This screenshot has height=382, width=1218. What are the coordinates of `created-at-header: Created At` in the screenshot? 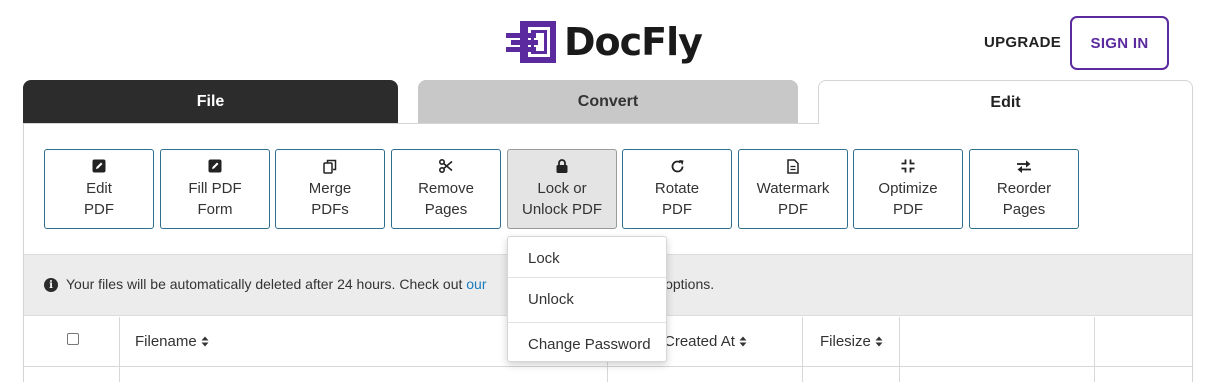 It's located at (705, 341).